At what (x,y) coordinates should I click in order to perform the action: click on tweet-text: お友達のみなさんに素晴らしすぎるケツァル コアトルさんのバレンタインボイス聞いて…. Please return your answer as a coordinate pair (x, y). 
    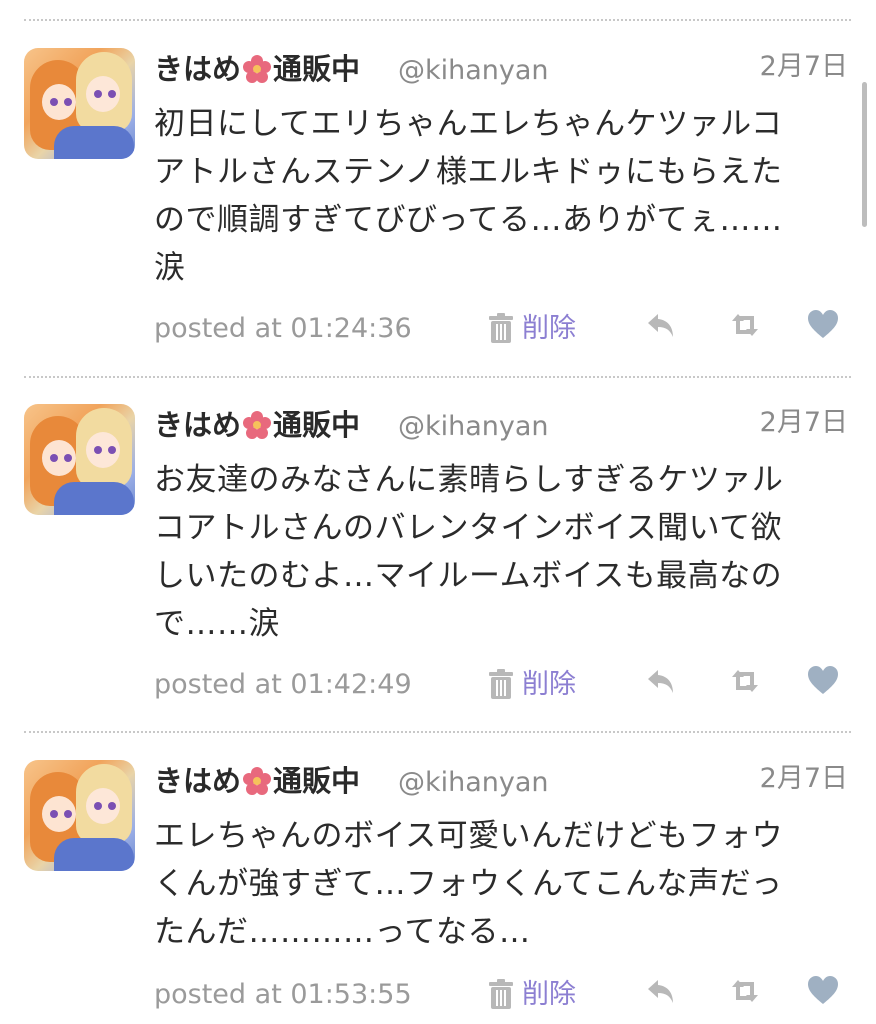
    Looking at the image, I should click on (504, 552).